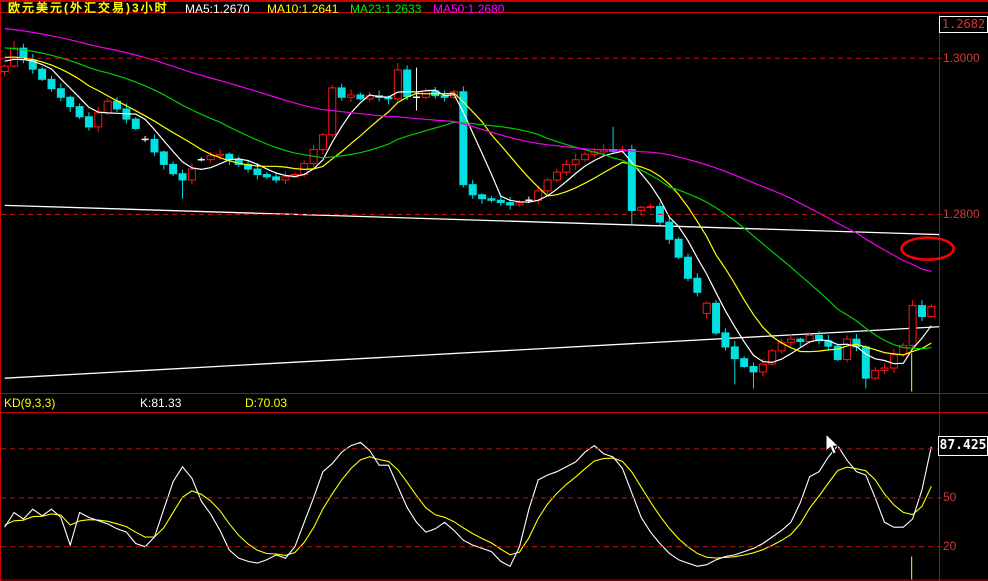  Describe the element at coordinates (88, 8) in the screenshot. I see `instrument-title: 欧元美元(外汇交易)3小时` at that location.